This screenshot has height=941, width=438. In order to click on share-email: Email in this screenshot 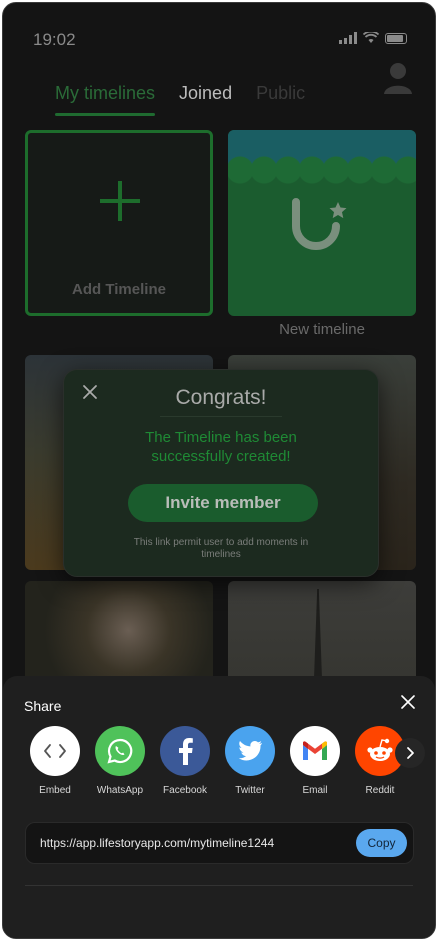, I will do `click(315, 761)`.